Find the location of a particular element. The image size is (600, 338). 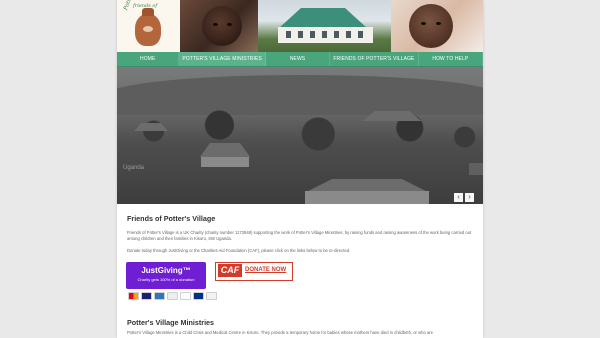

slider-next-button: › is located at coordinates (469, 197).